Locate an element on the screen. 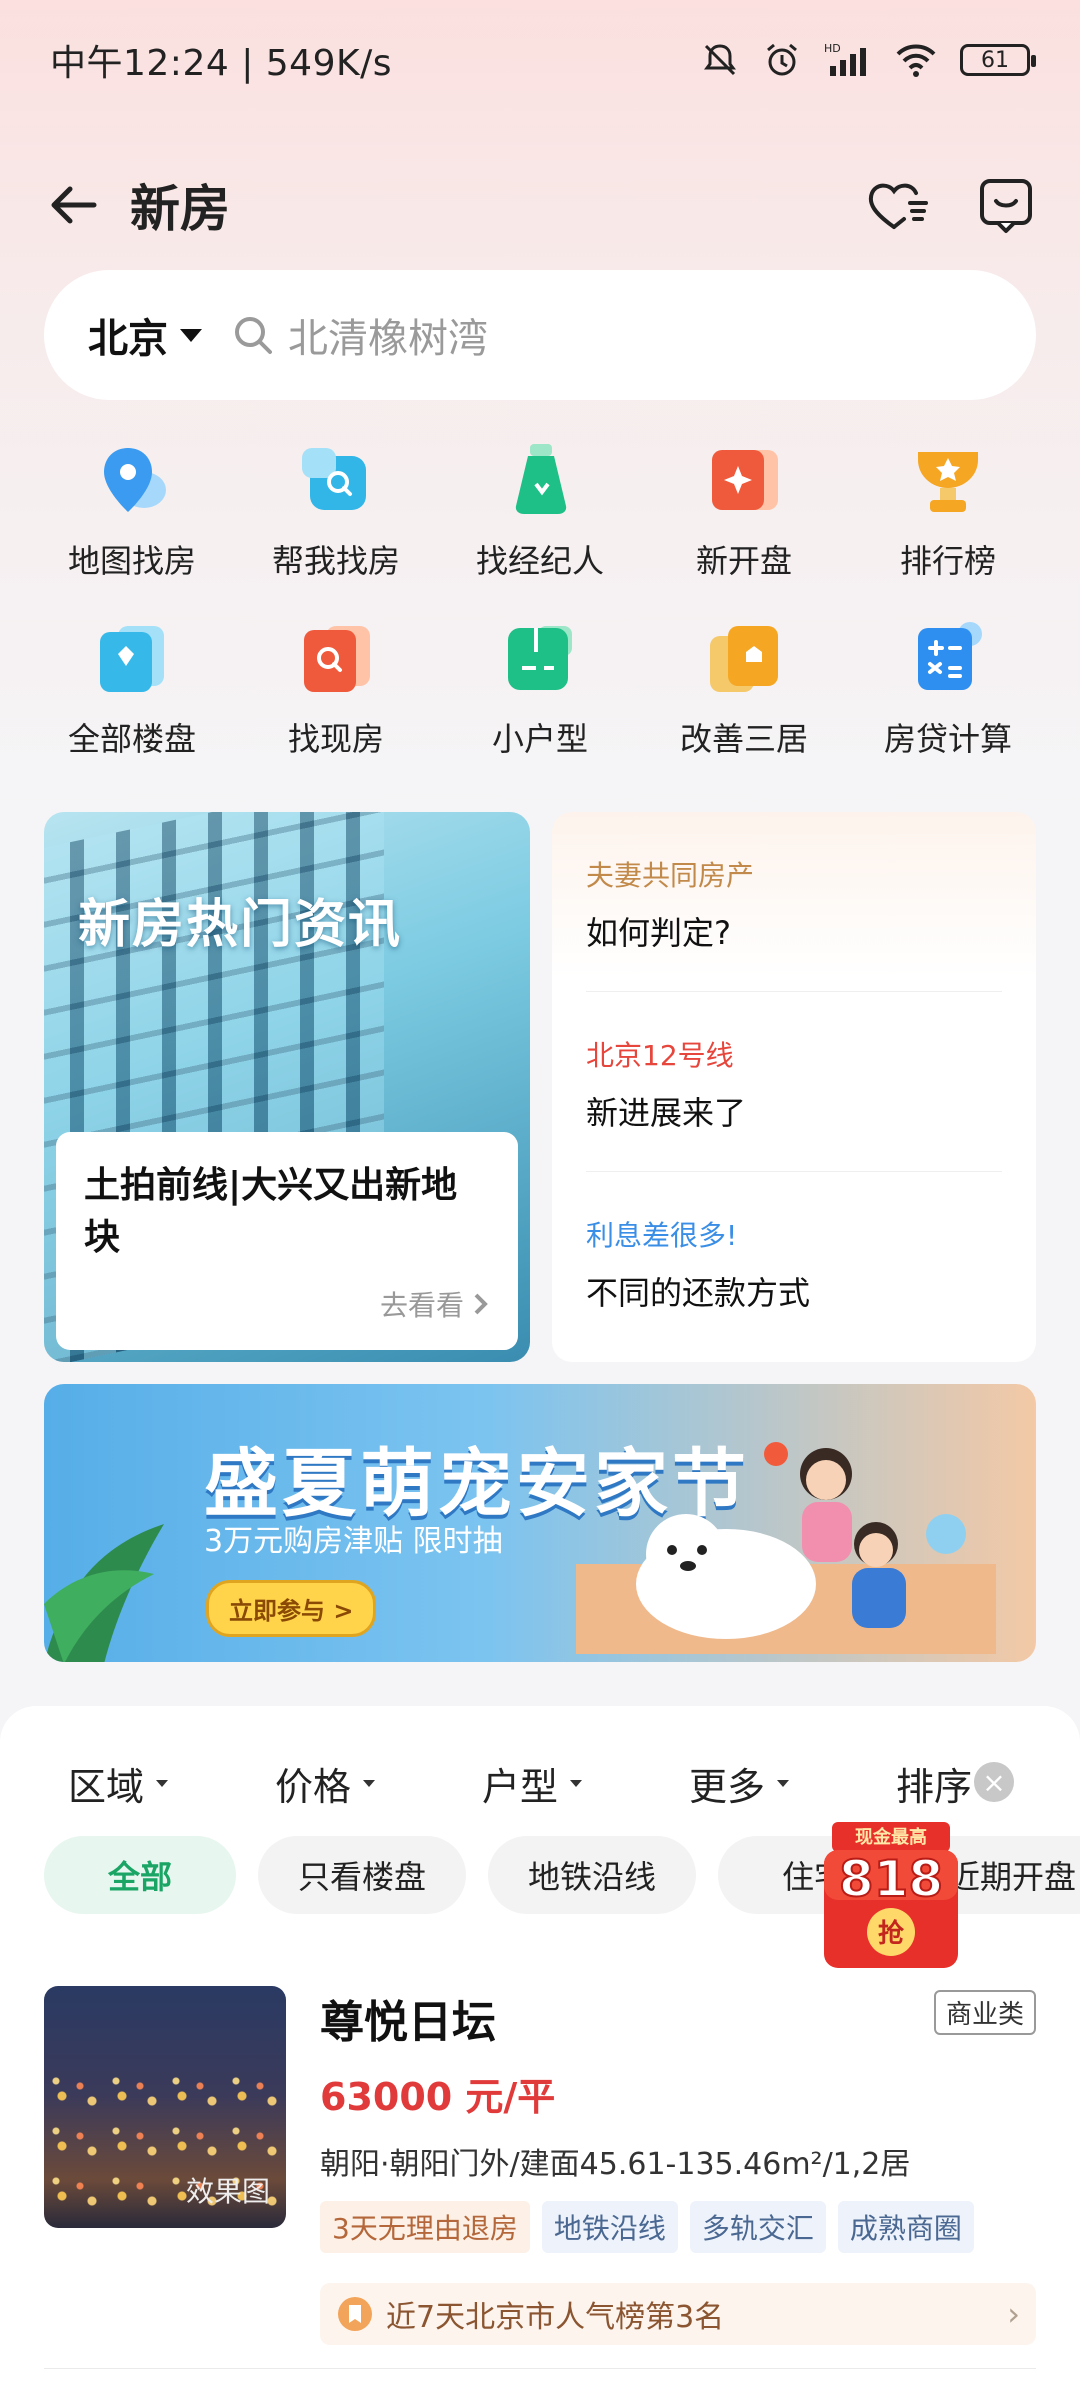 This screenshot has height=2400, width=1080. grid-item-small-unit: 小户型 is located at coordinates (540, 689).